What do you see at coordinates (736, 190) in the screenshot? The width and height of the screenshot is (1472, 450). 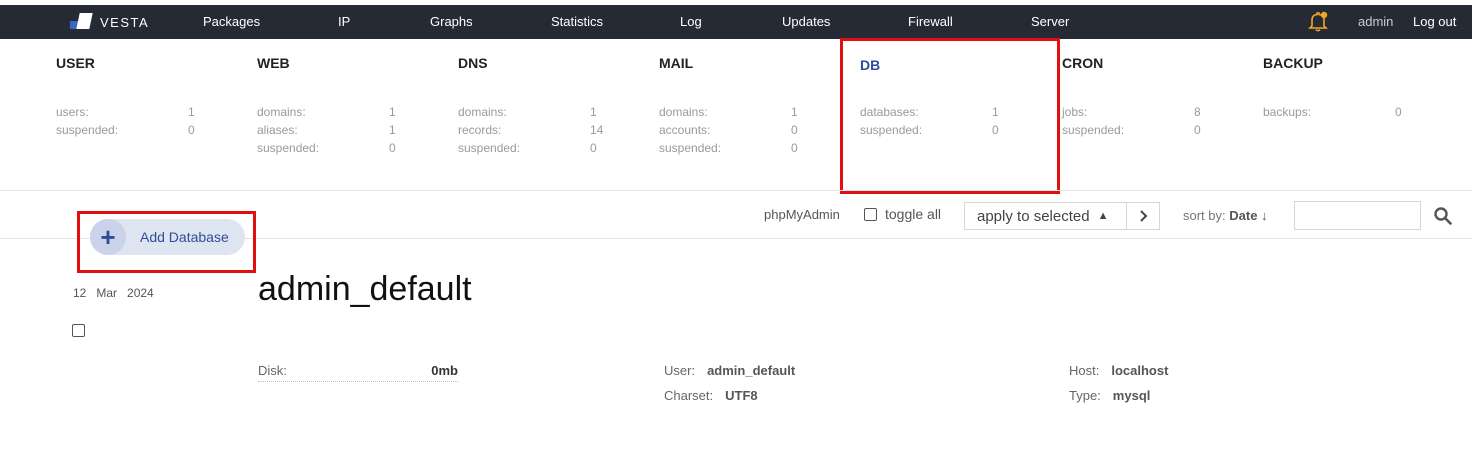 I see `divider` at bounding box center [736, 190].